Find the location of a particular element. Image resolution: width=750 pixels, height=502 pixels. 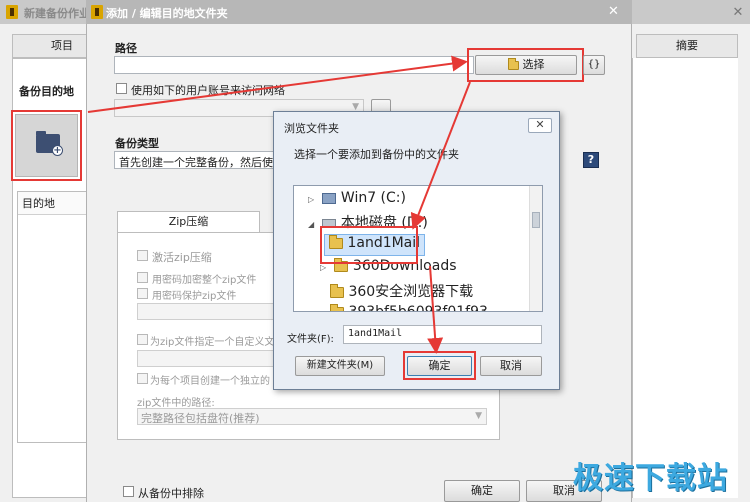

arrow-to-select-button is located at coordinates (277, 84).